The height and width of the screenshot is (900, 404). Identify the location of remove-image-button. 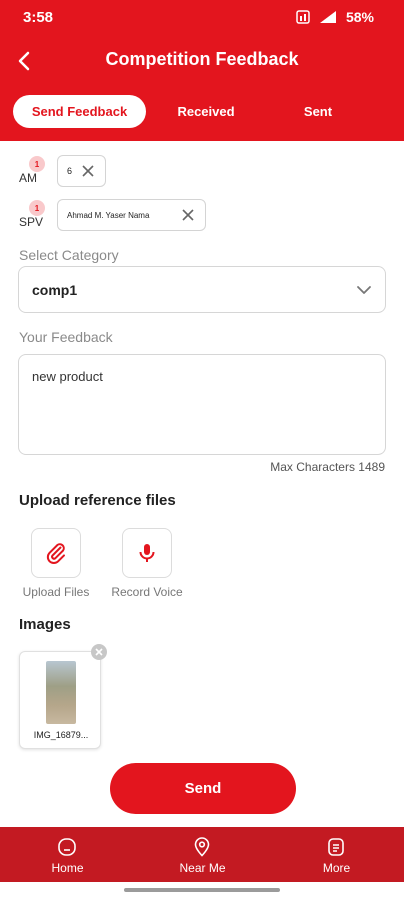
(99, 652).